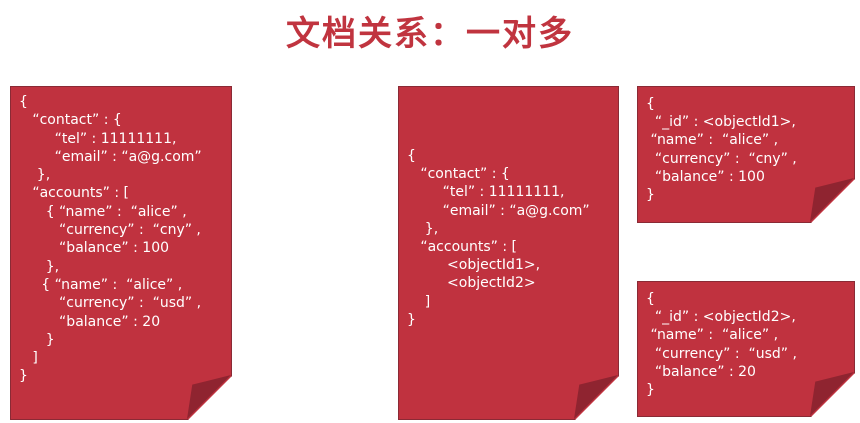 The width and height of the screenshot is (860, 423). I want to click on json-line: <objectId2>, so click(471, 283).